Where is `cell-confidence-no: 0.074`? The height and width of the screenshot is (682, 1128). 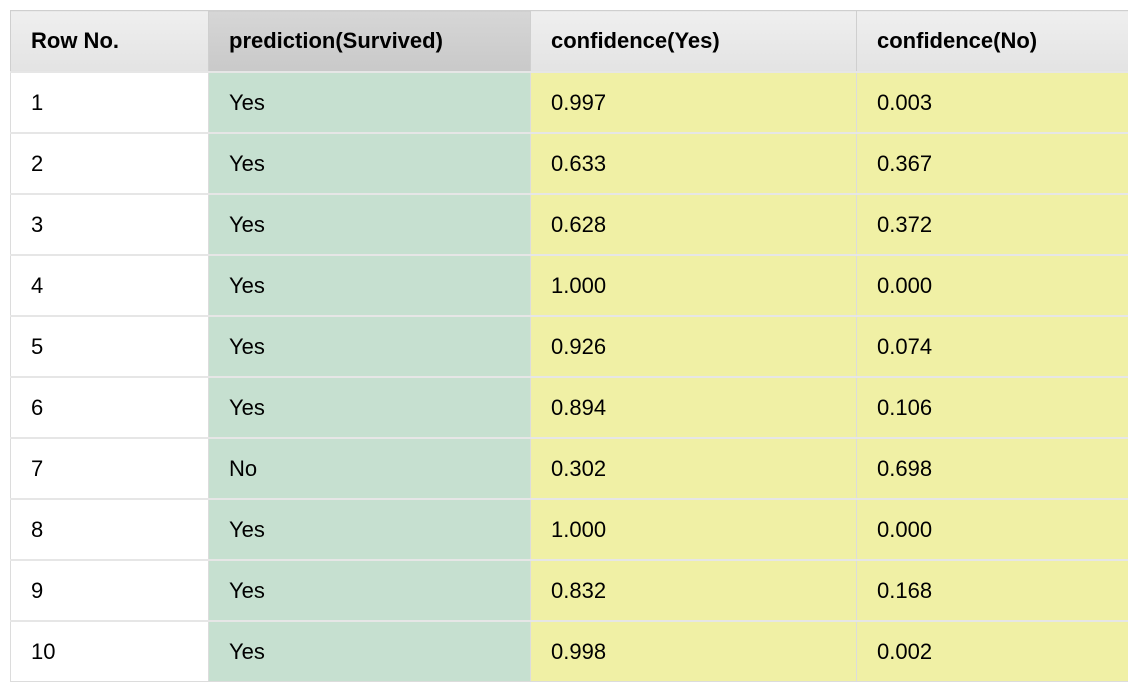
cell-confidence-no: 0.074 is located at coordinates (992, 346).